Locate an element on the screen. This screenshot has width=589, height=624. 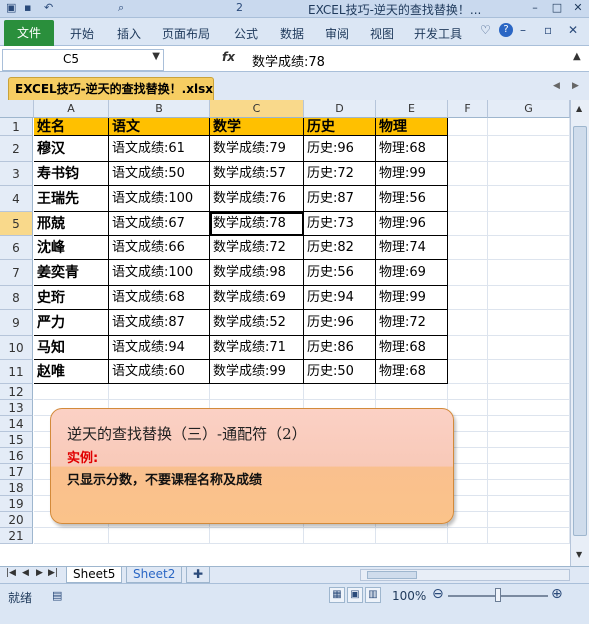
score-cell: 历史:56 is located at coordinates (340, 273).